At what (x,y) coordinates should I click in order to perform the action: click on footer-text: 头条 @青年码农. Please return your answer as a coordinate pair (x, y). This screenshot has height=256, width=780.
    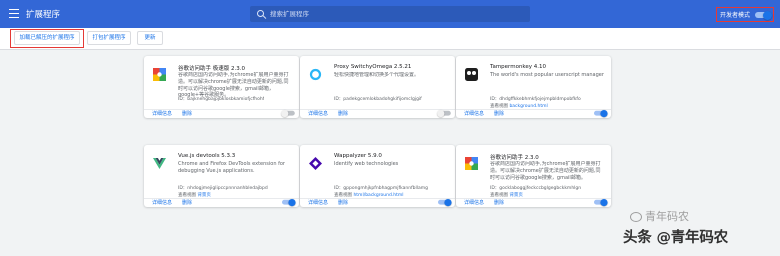
    Looking at the image, I should click on (675, 238).